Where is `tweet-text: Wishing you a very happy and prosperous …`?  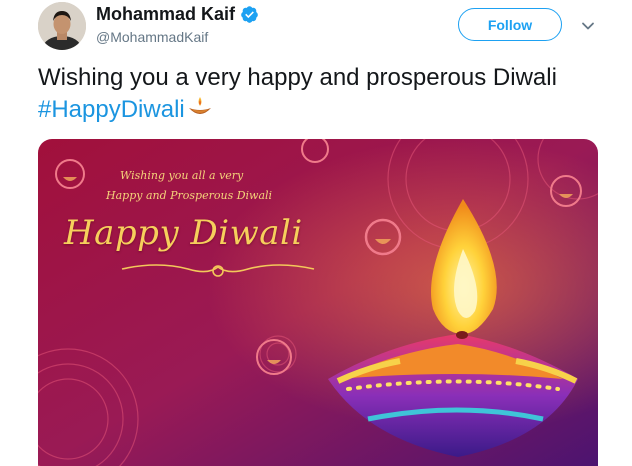 tweet-text: Wishing you a very happy and prosperous … is located at coordinates (323, 94).